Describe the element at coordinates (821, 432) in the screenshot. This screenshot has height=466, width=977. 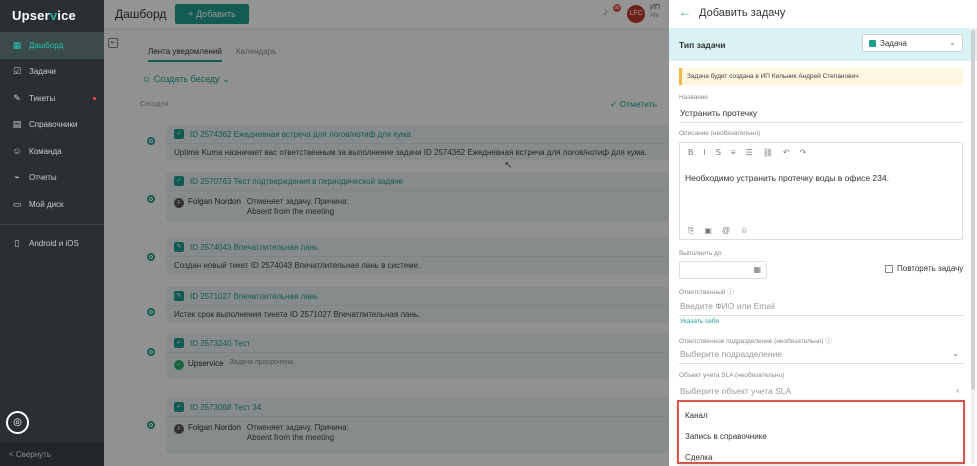
I see `sla-dropdown-menu: Канал Запись в справочнике Сделка` at that location.